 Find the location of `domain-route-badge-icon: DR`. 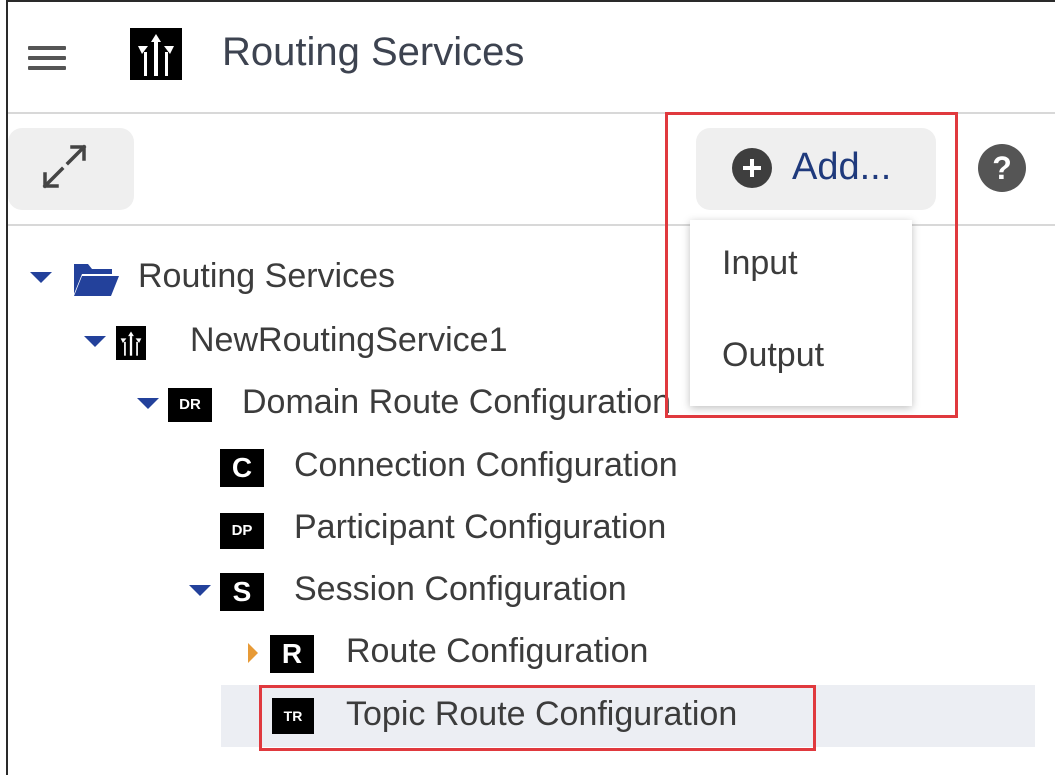

domain-route-badge-icon: DR is located at coordinates (190, 405).